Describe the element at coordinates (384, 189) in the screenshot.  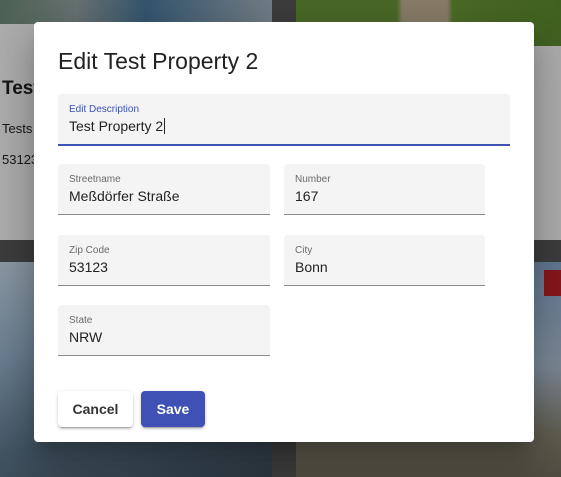
I see `number-field: Number 167` at that location.